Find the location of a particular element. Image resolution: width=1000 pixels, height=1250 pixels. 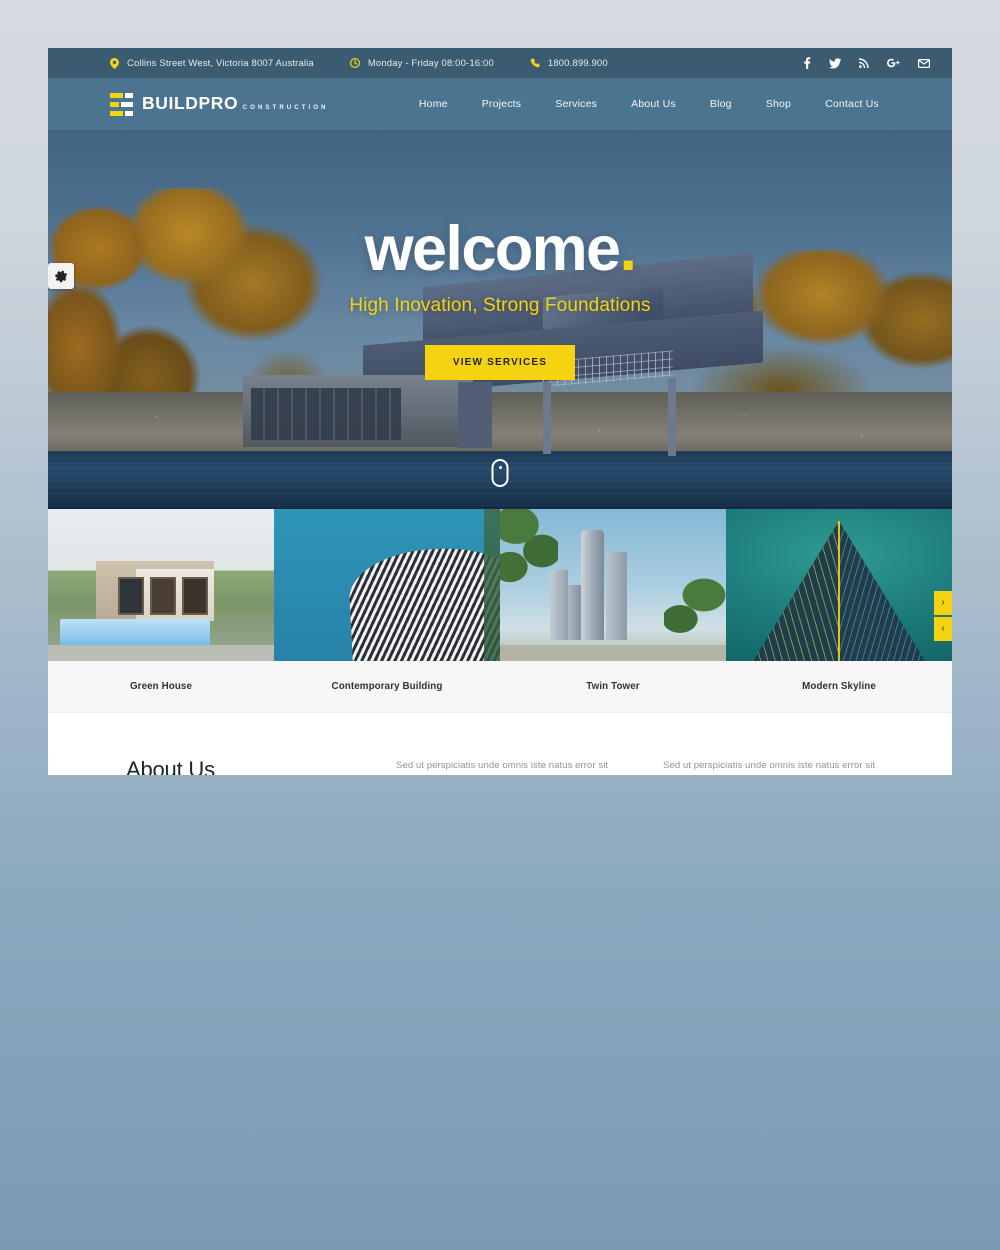

view-services-button: VIEW SERVICES is located at coordinates (500, 362).